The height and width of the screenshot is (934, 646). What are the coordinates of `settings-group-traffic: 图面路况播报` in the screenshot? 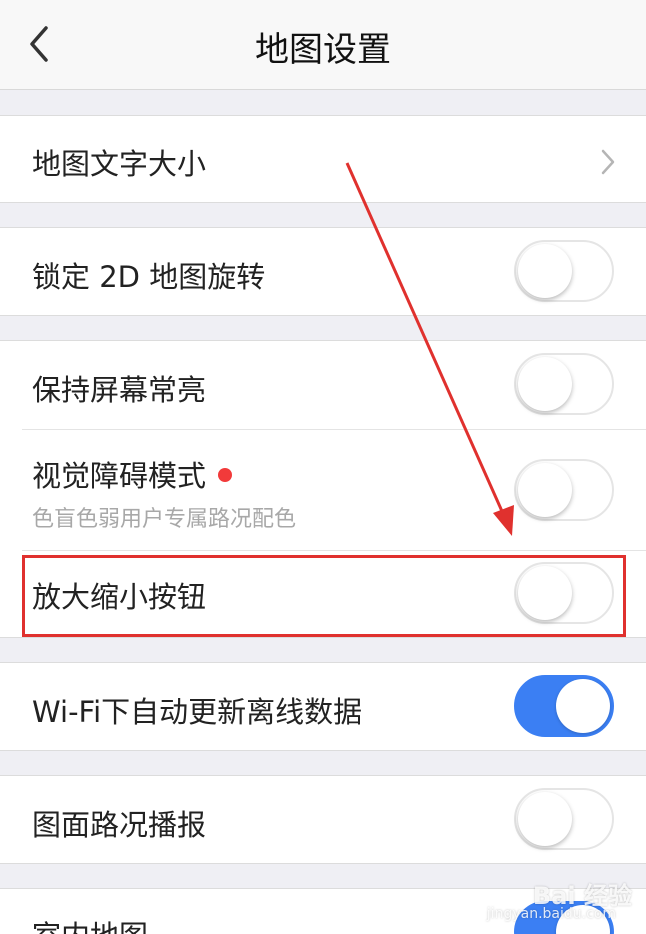 It's located at (323, 819).